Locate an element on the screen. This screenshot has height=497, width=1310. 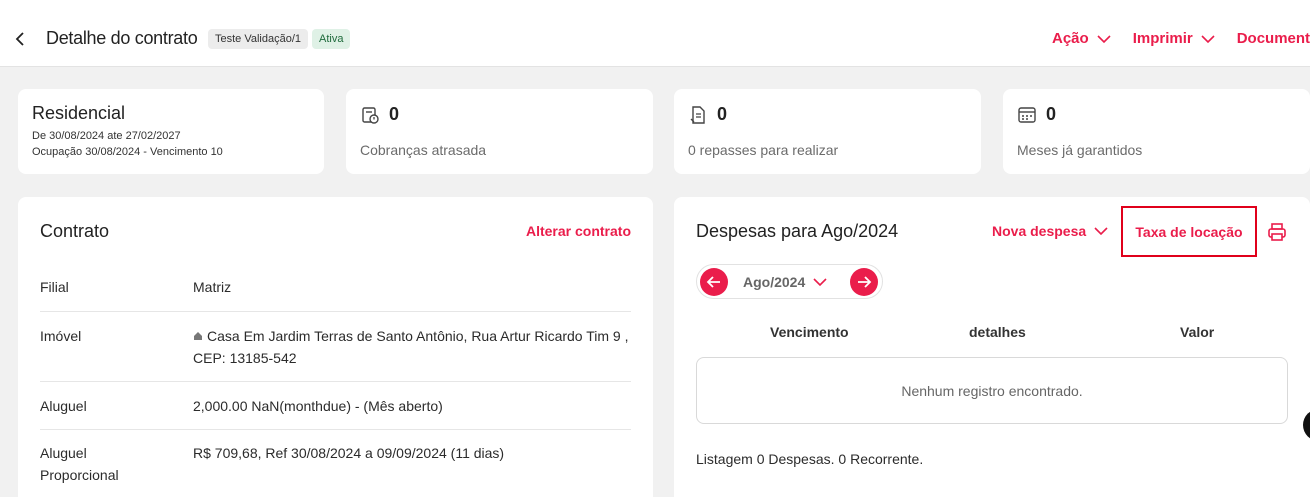
column-header-details: detalhes is located at coordinates (997, 332).